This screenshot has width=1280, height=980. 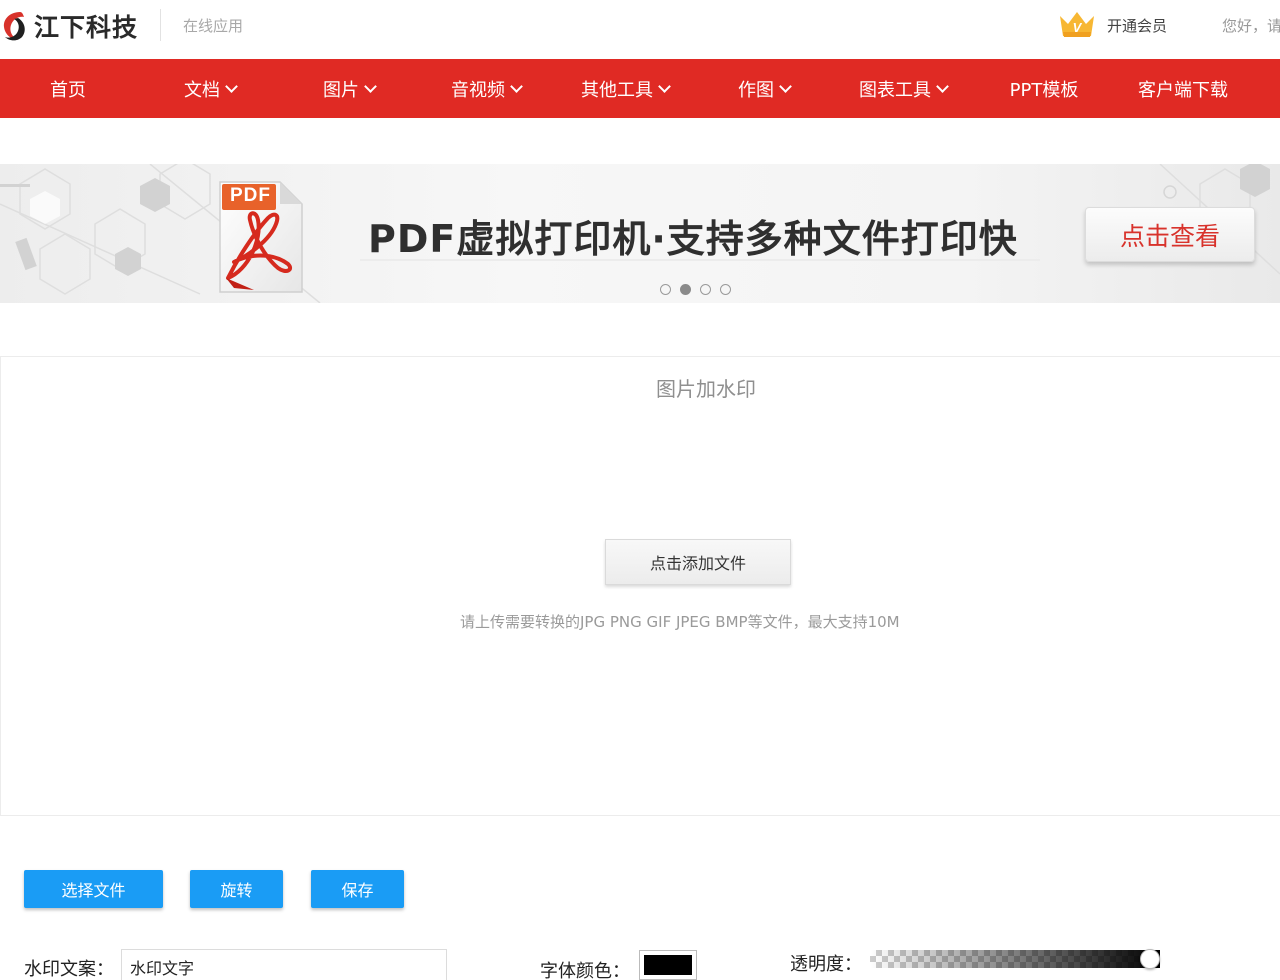 What do you see at coordinates (250, 195) in the screenshot?
I see `pdf-icon-label: PDF` at bounding box center [250, 195].